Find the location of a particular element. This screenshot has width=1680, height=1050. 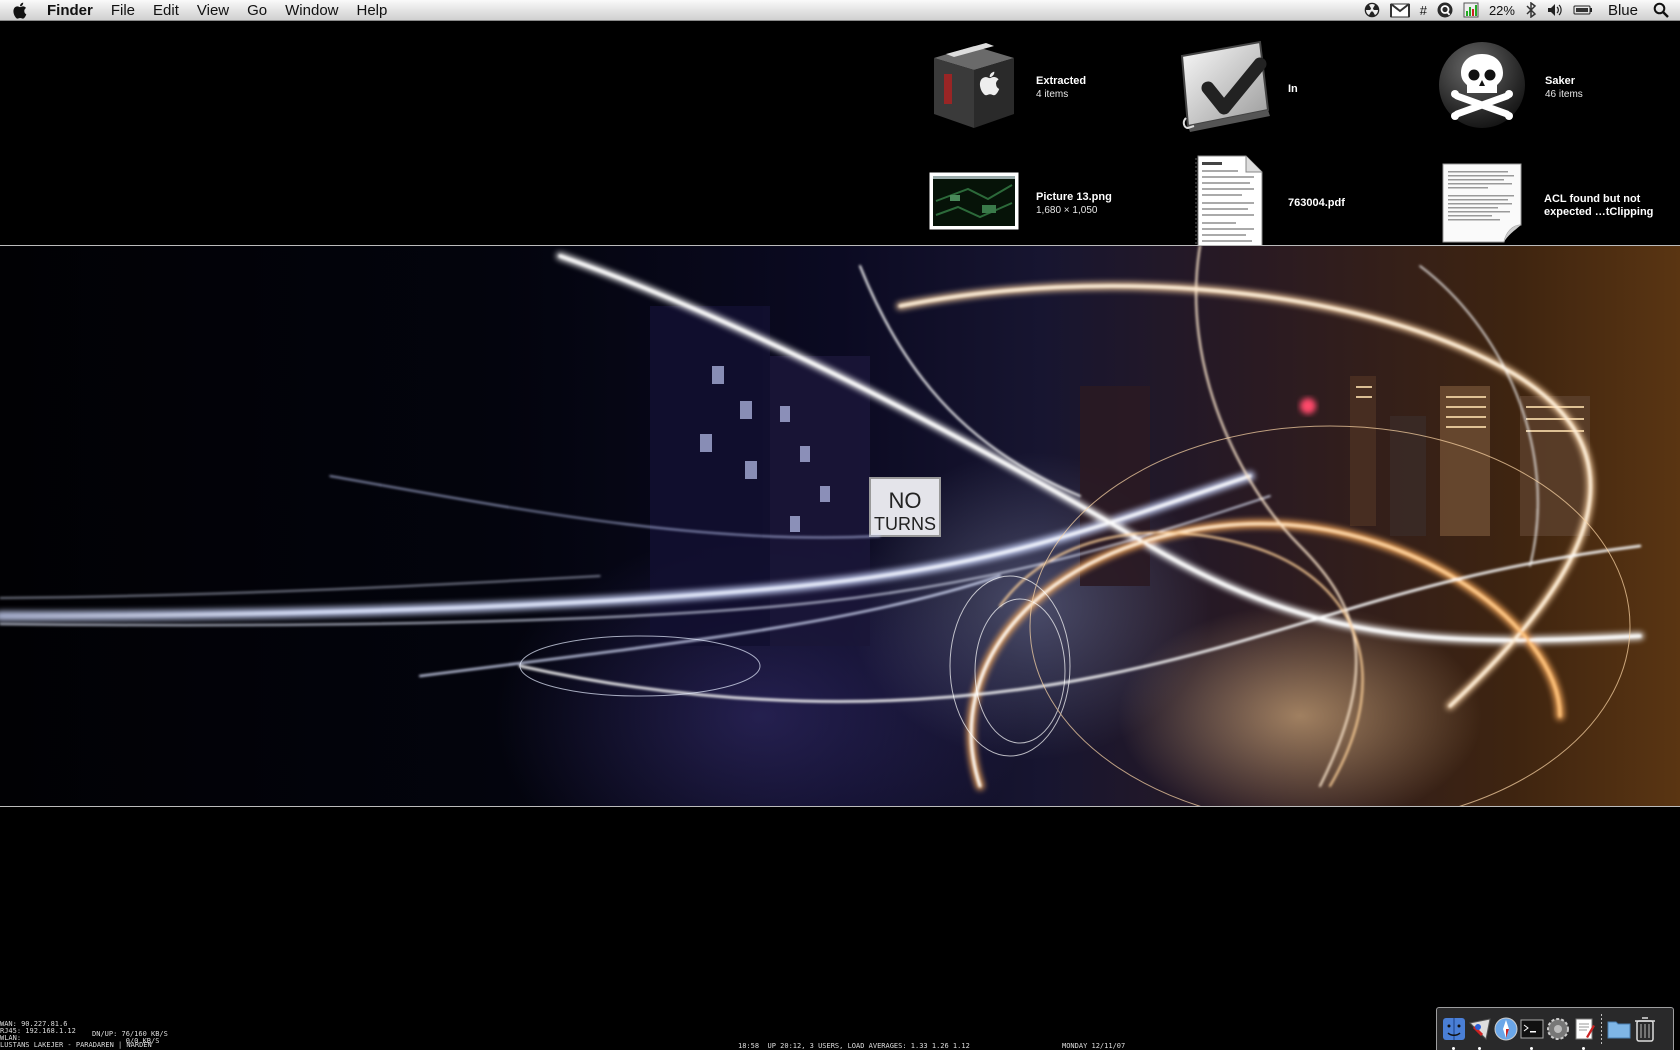

item-info: 46 items is located at coordinates (1564, 94).